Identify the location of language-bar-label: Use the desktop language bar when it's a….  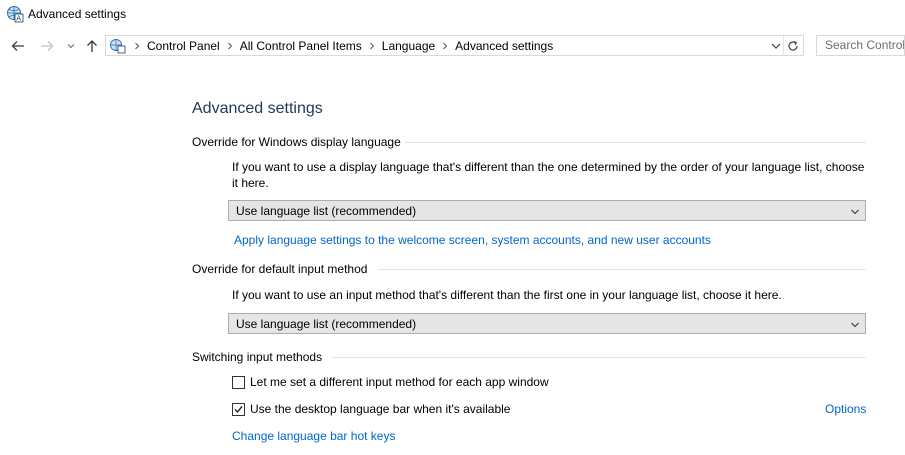
(380, 409).